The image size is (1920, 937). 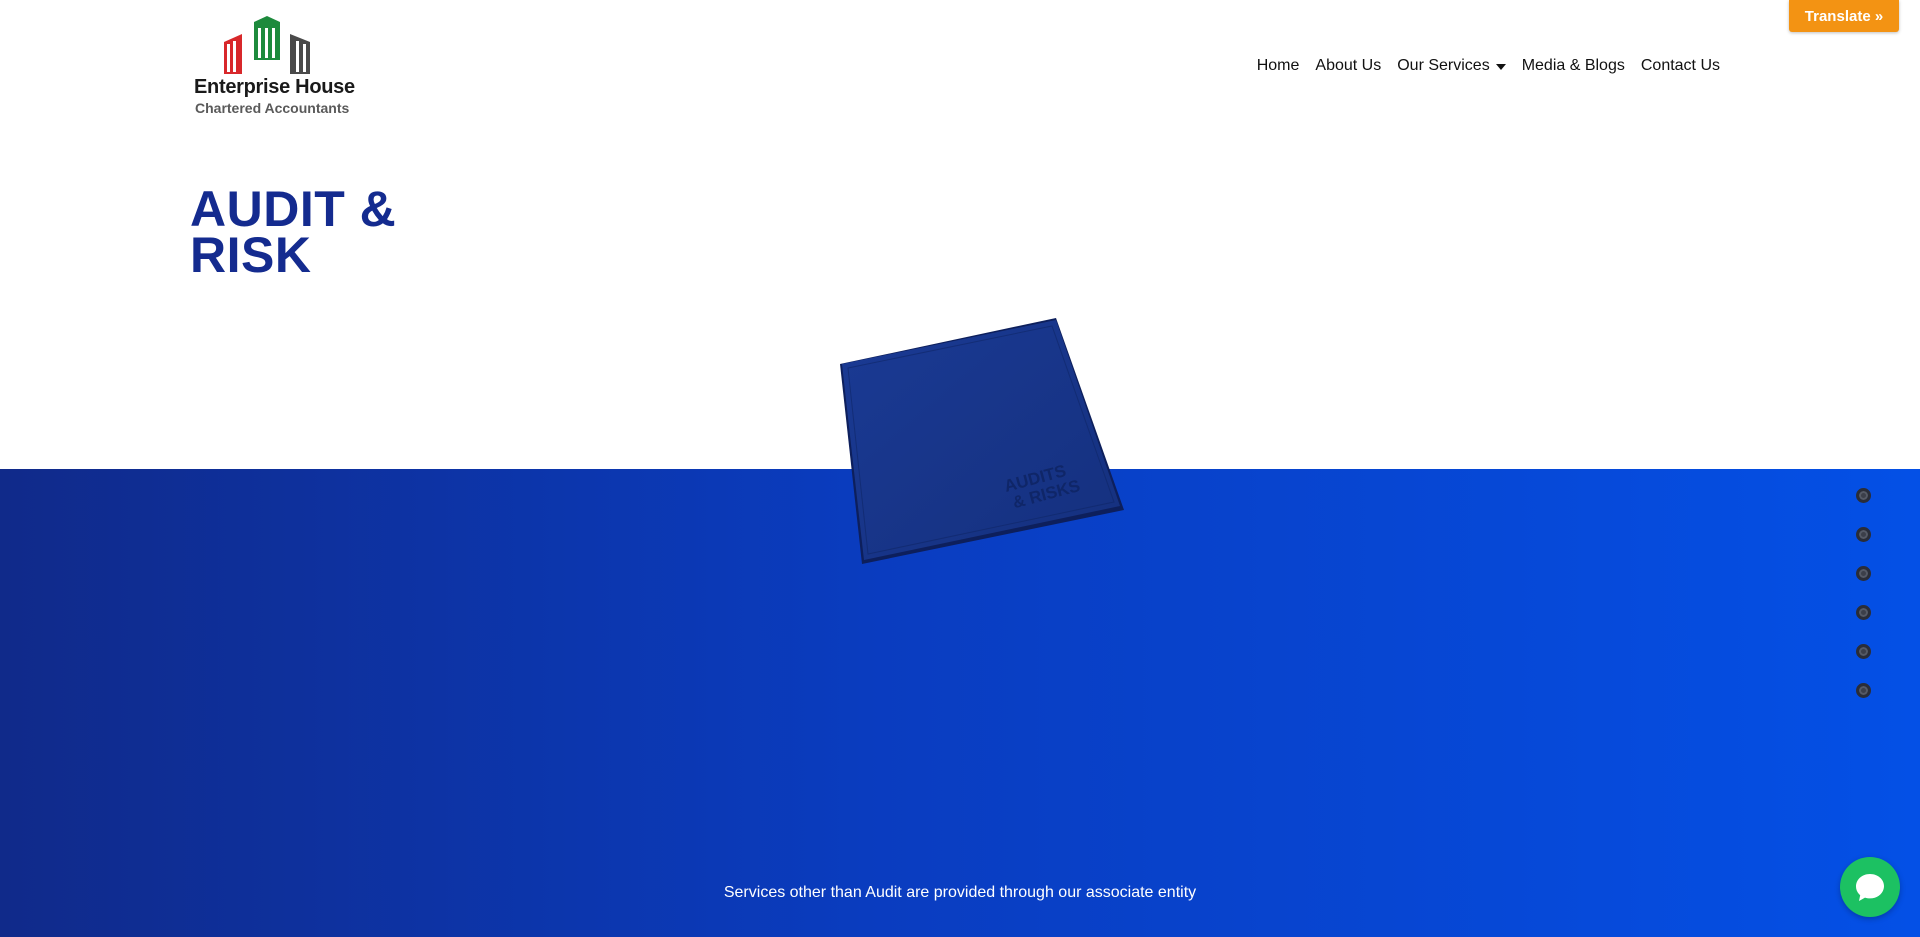 I want to click on nav-contact-us: Contact Us, so click(x=1680, y=66).